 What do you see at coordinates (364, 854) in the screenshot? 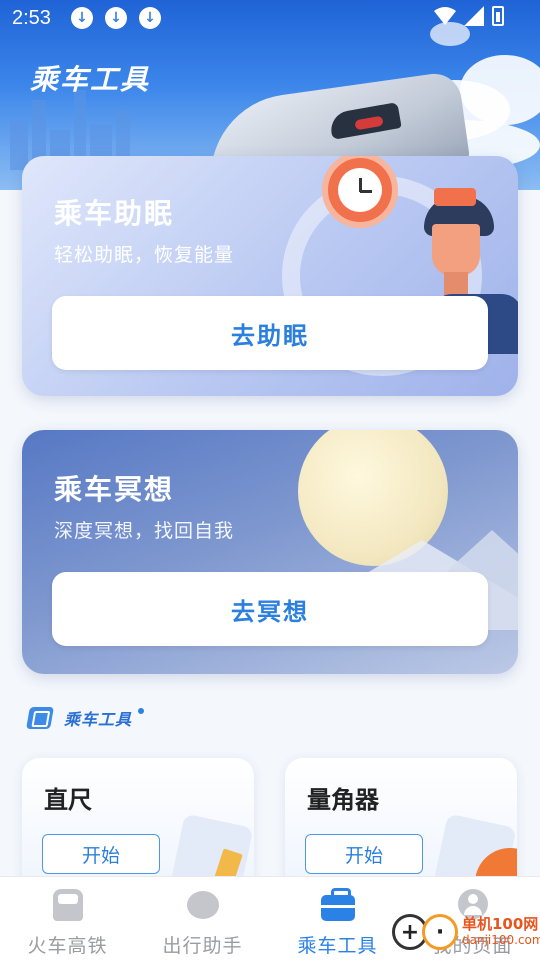
I see `protractor-start-button: 开始` at bounding box center [364, 854].